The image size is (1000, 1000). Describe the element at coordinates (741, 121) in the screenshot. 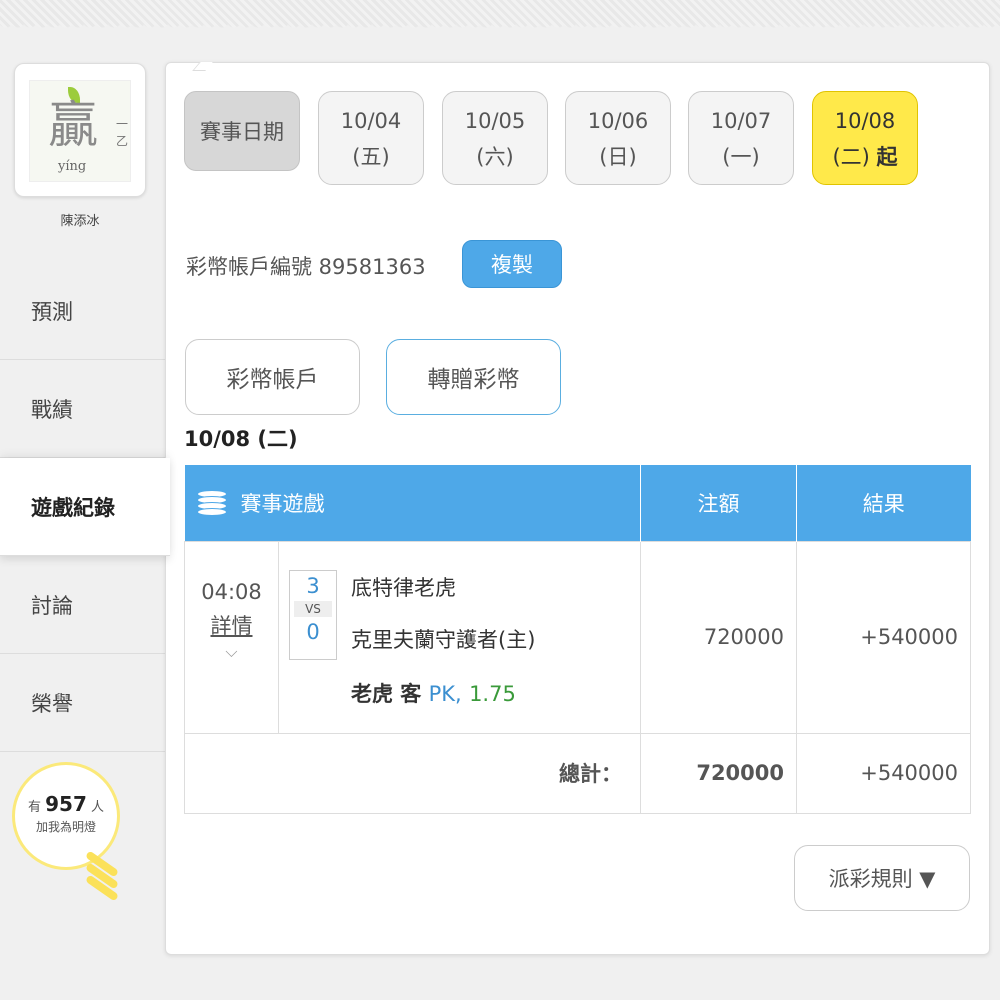

I see `date-value: 10/07` at that location.